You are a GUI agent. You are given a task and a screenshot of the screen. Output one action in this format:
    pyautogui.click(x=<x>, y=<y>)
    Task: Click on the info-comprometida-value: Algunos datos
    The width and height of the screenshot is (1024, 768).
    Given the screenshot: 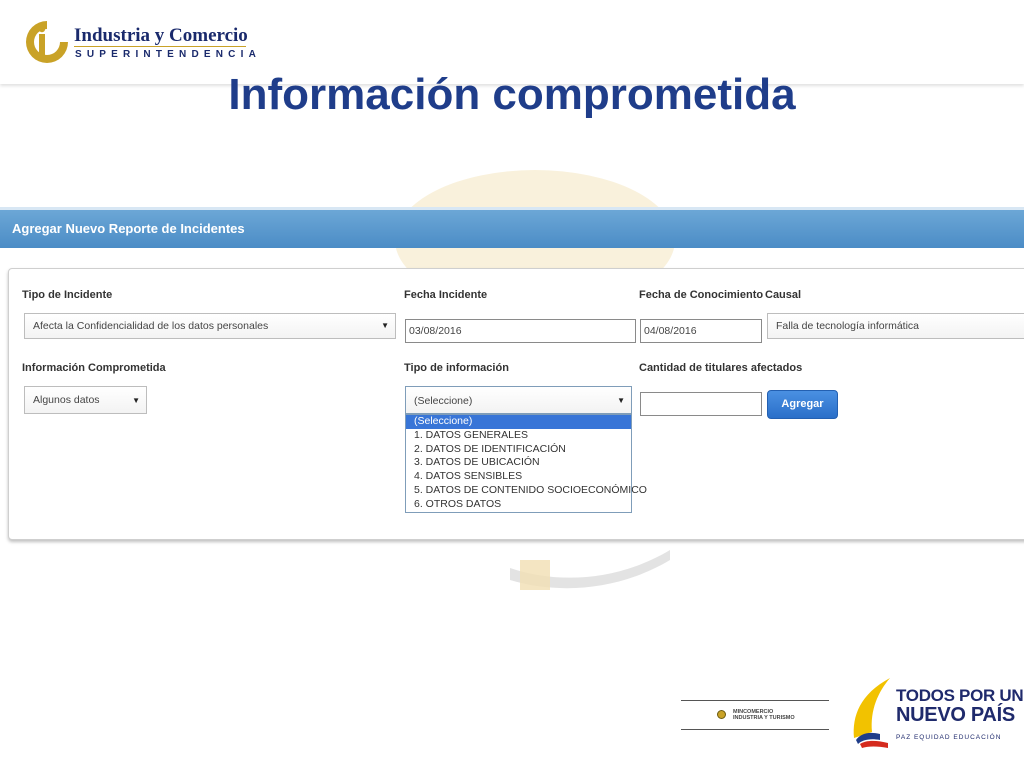 What is the action you would take?
    pyautogui.click(x=66, y=400)
    